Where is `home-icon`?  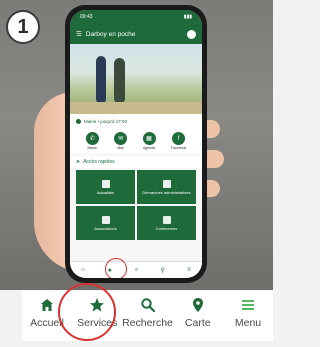 home-icon is located at coordinates (47, 305).